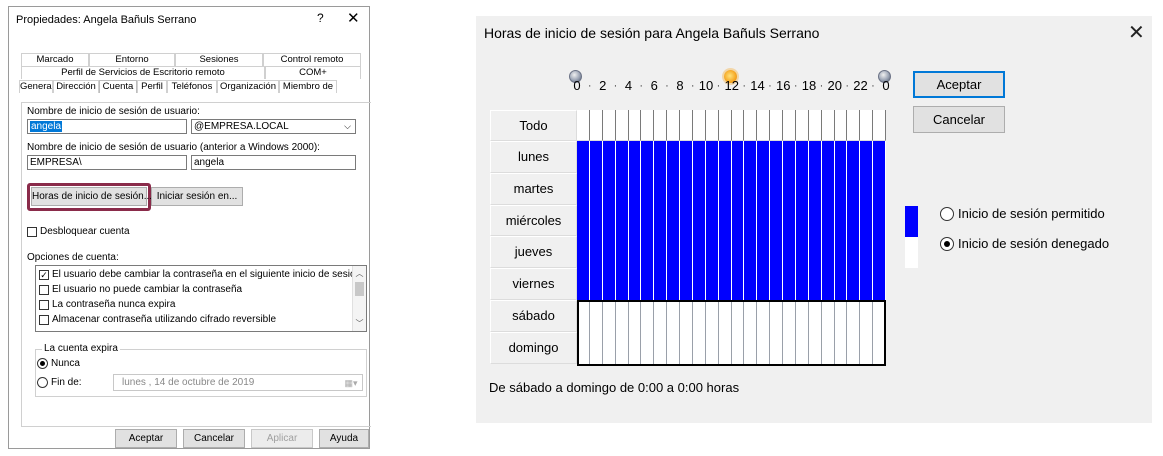  I want to click on help-button: Ayuda, so click(344, 438).